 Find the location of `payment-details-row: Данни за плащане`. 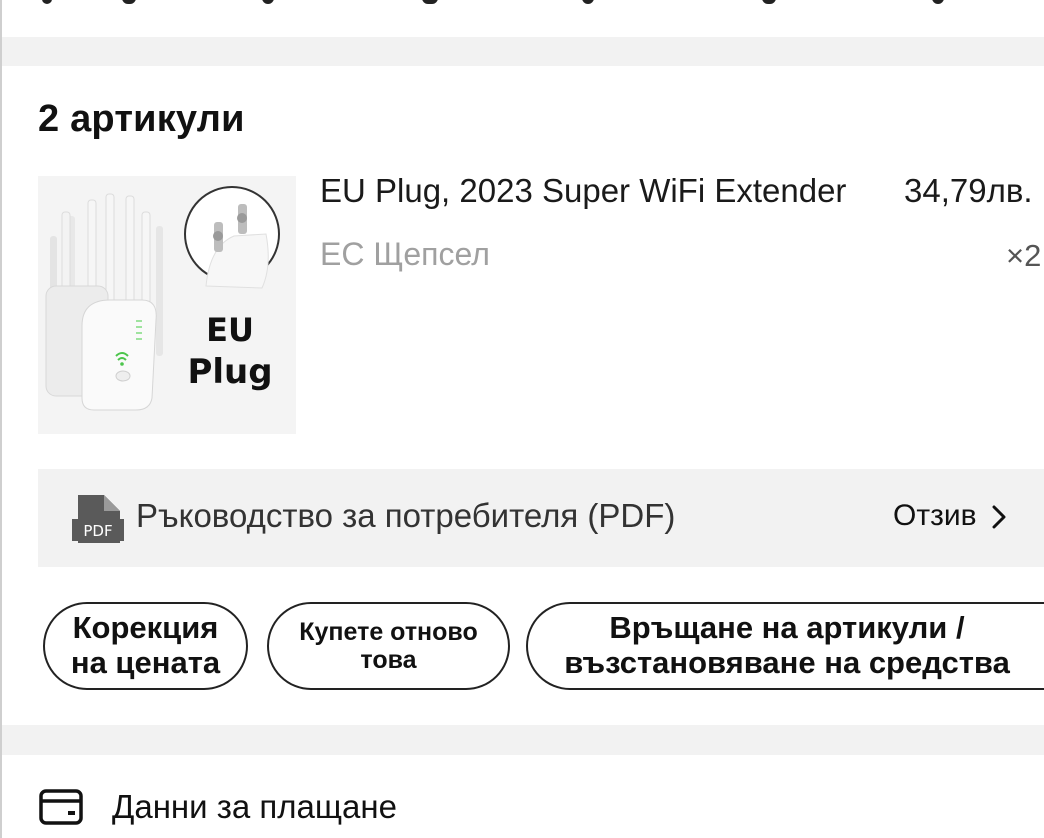

payment-details-row: Данни за плащане is located at coordinates (217, 807).